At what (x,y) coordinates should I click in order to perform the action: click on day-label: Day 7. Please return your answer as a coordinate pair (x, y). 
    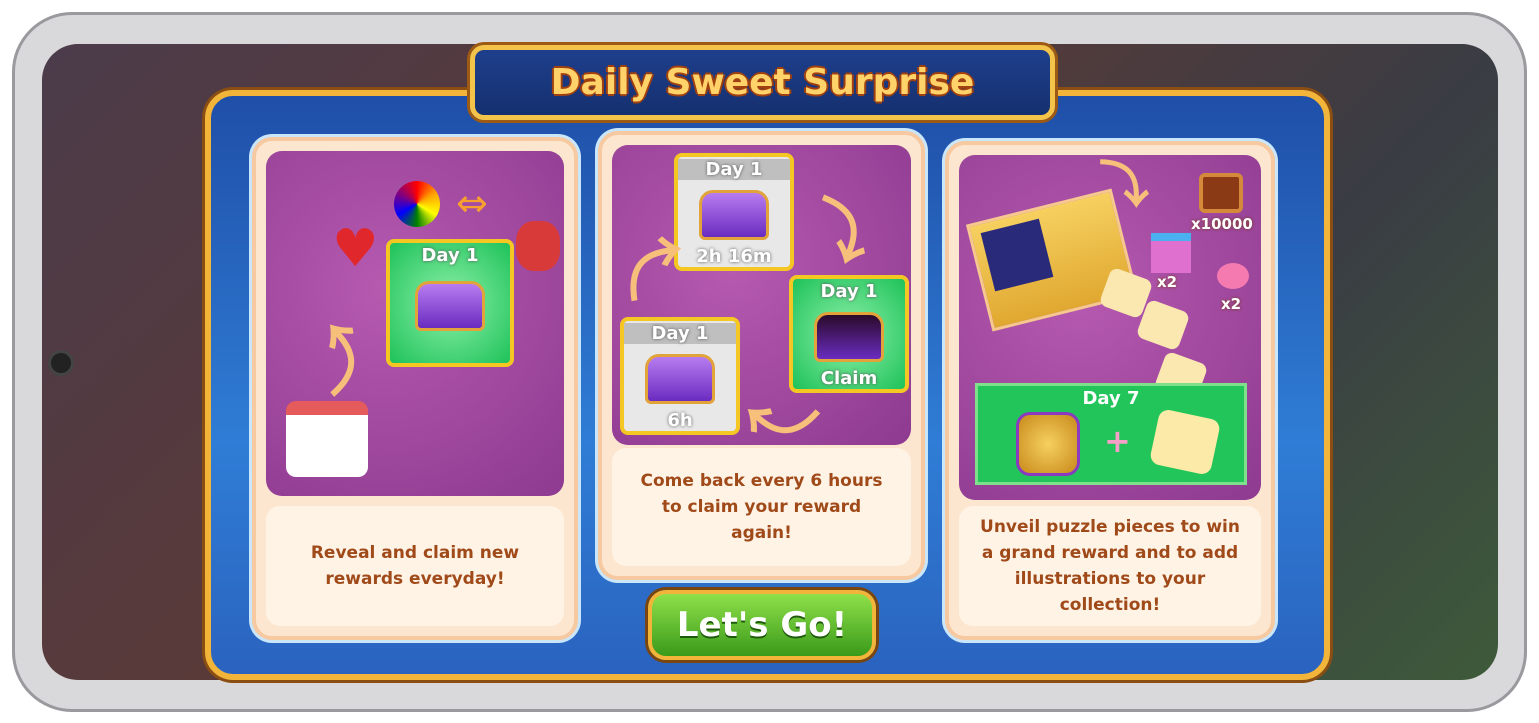
    Looking at the image, I should click on (1111, 398).